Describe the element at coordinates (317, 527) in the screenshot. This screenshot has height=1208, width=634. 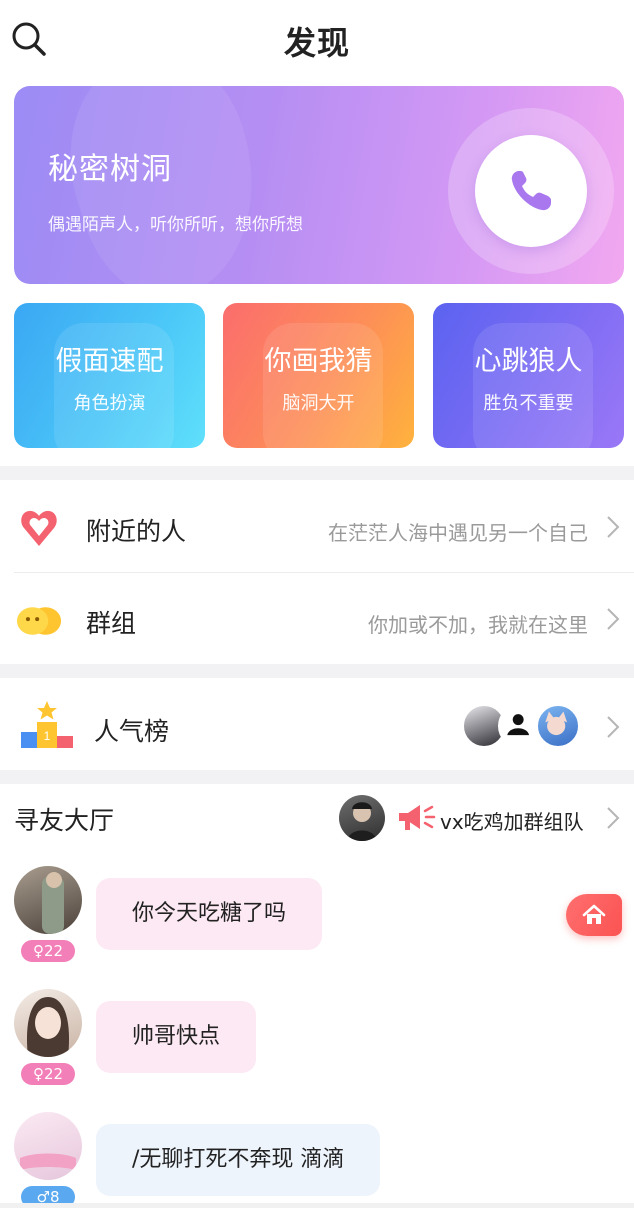
I see `list-item-nearby: 附近的人 在茫茫人海中遇见另一个自己` at that location.